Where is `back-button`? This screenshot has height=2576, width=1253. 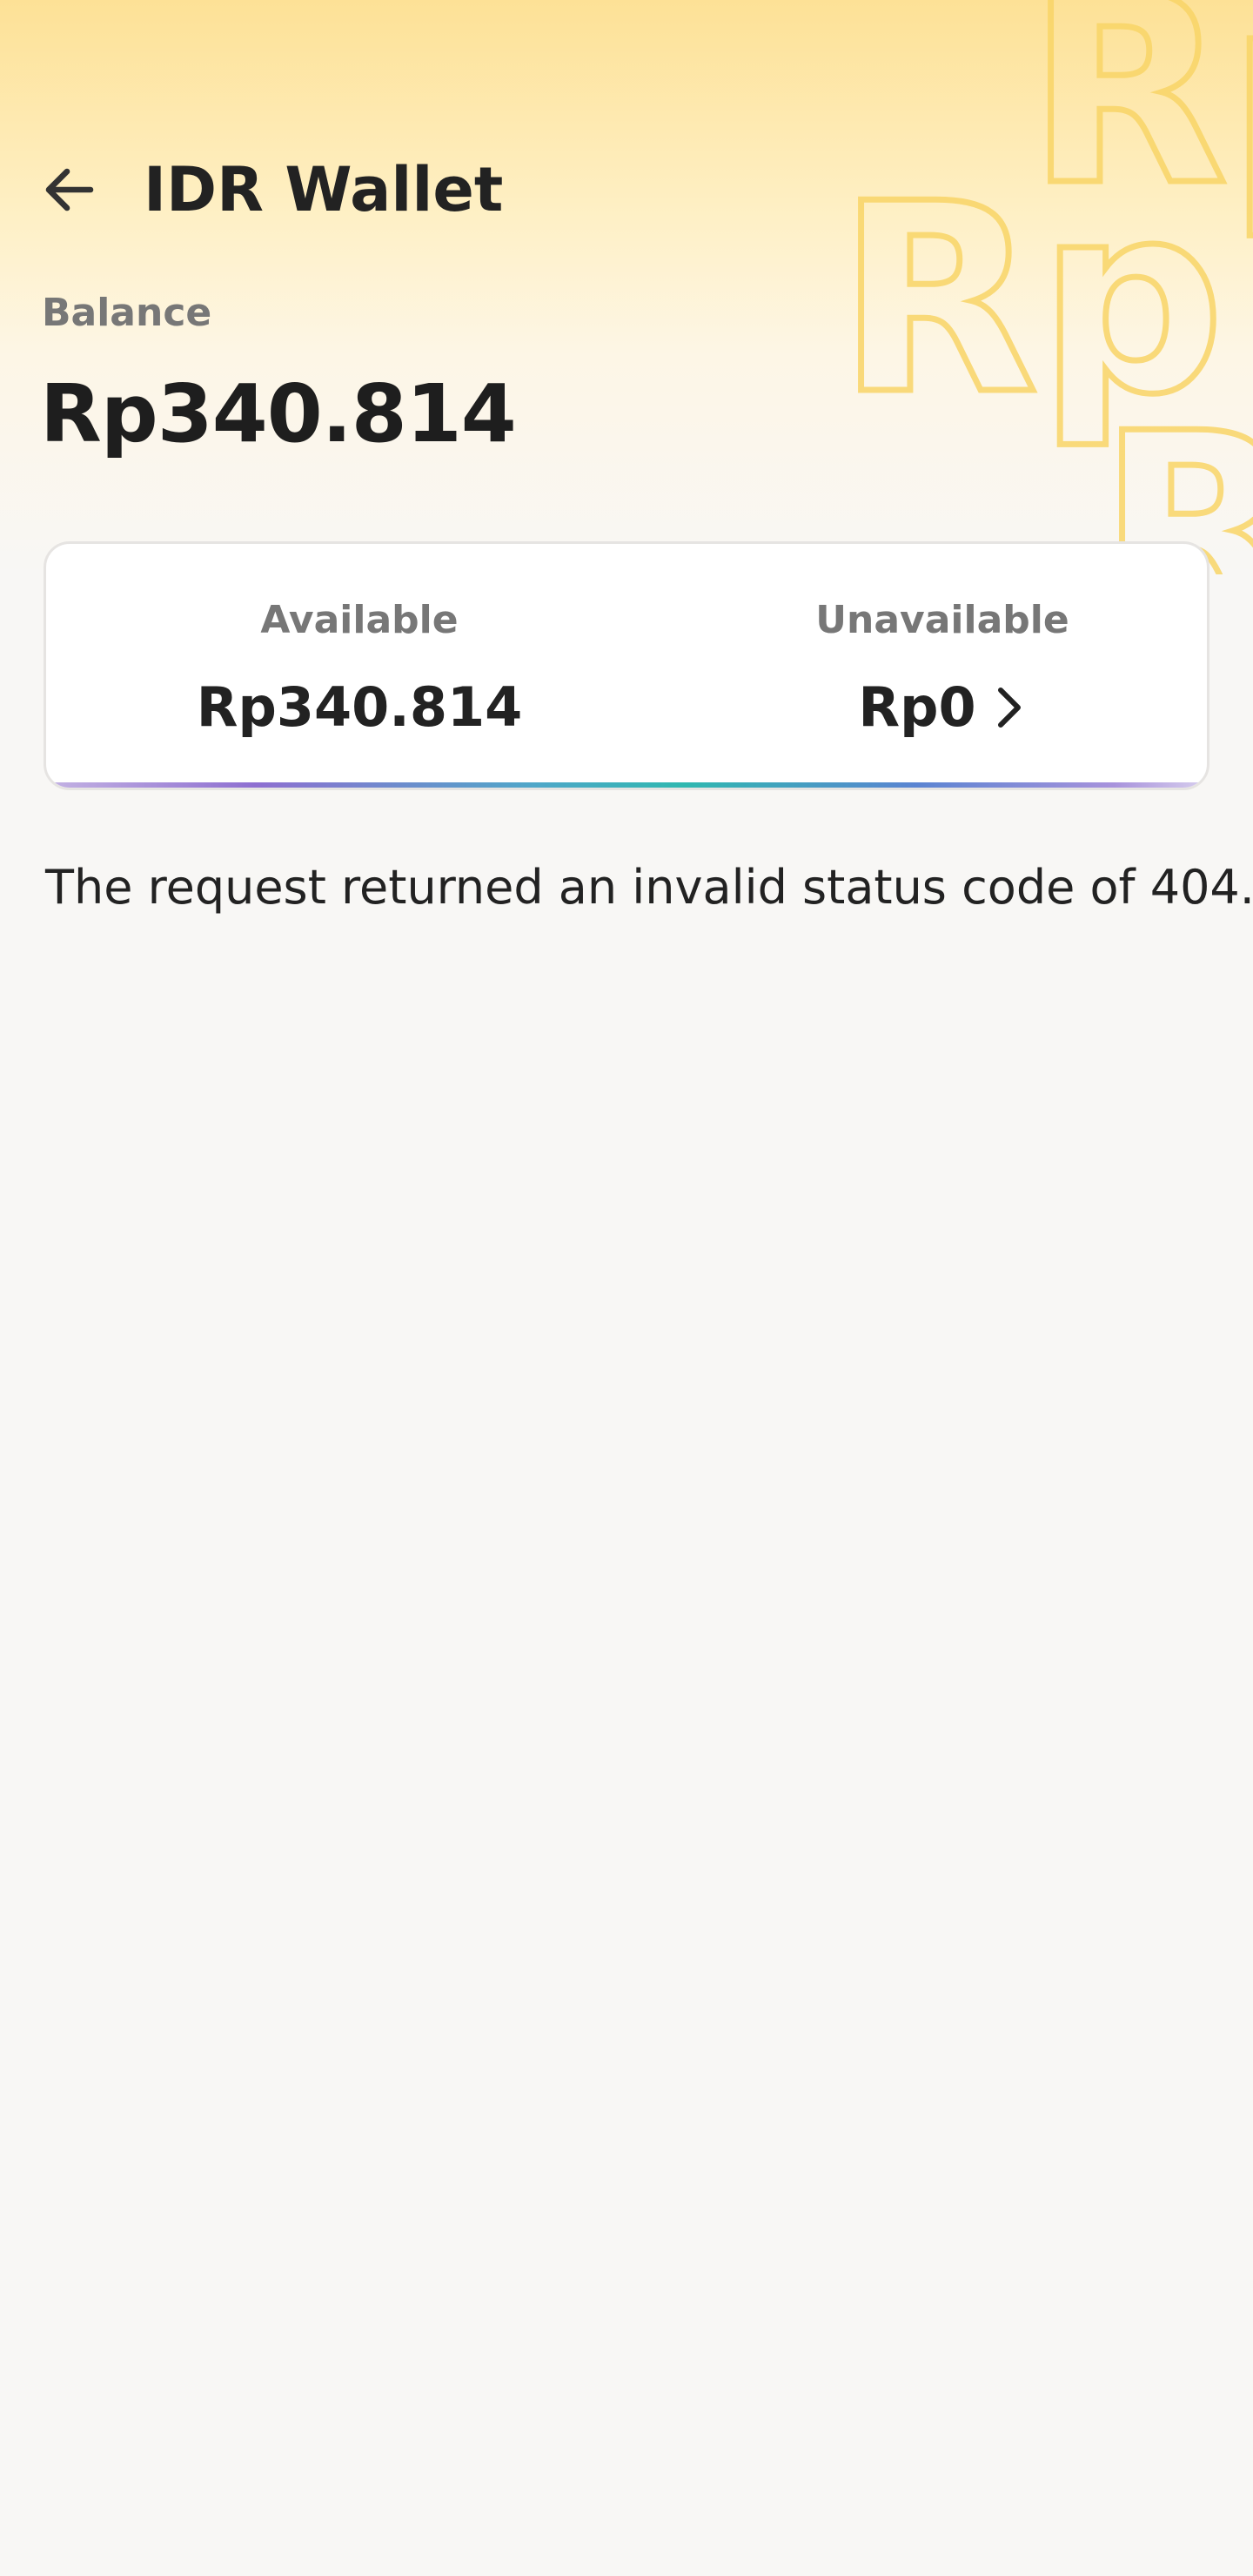 back-button is located at coordinates (69, 189).